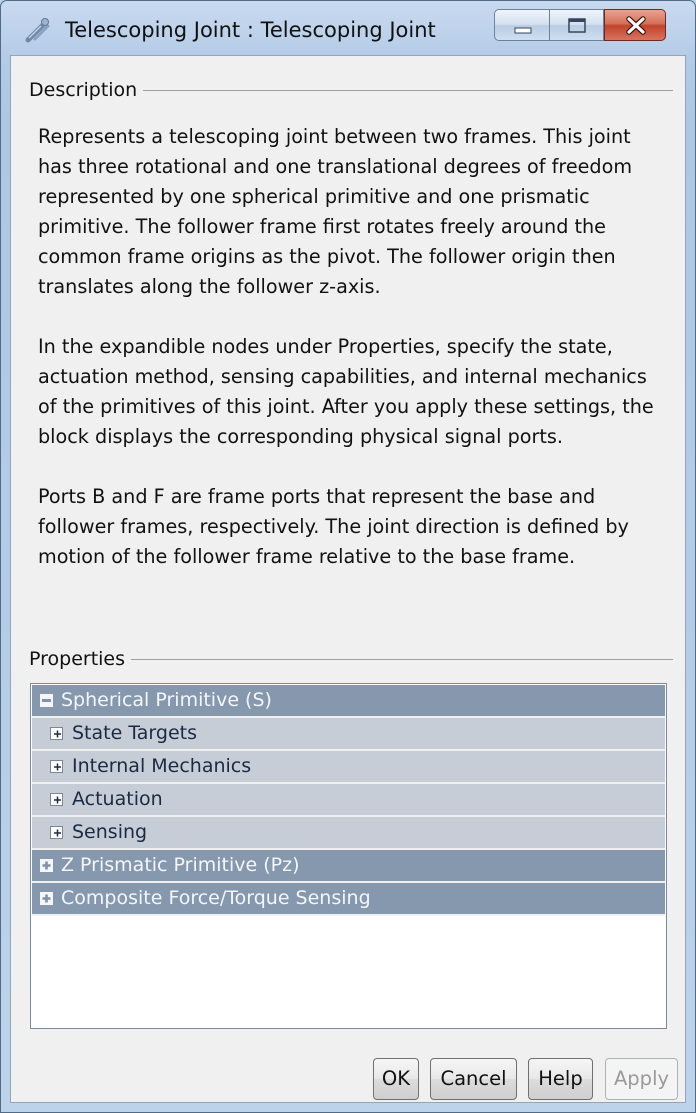 The height and width of the screenshot is (1113, 696). I want to click on collapse-icon, so click(46, 700).